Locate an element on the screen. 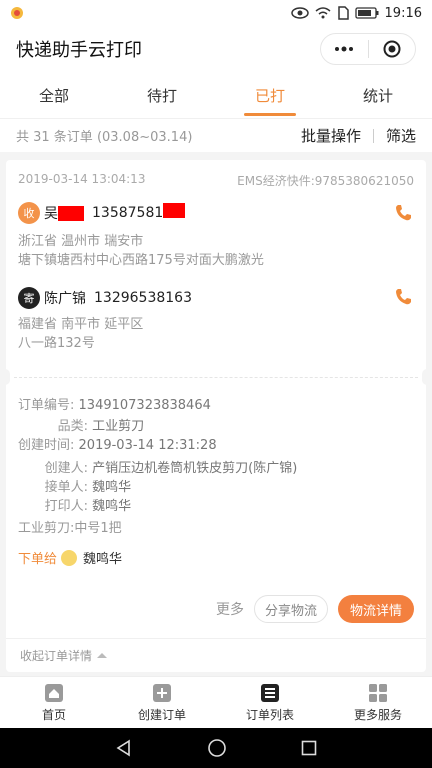  sender-row: 寄 陈广锦 13296538163 is located at coordinates (105, 298).